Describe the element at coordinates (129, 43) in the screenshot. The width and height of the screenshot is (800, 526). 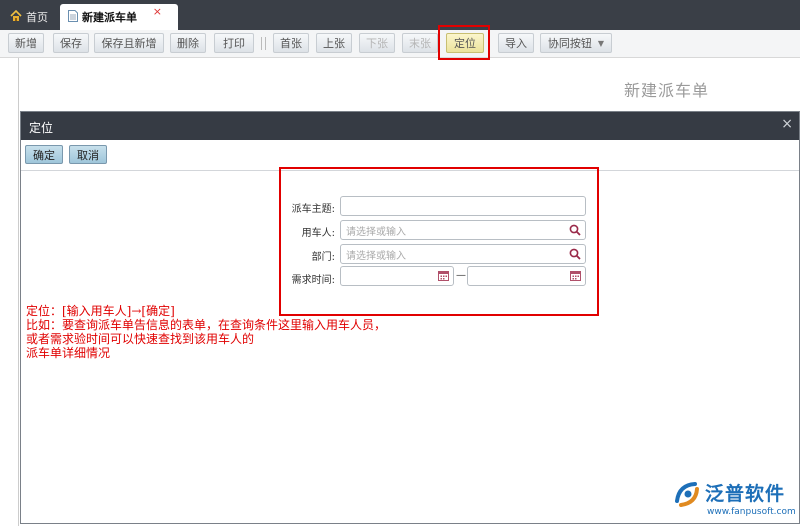
I see `save-and-new-button: 保存且新增` at that location.